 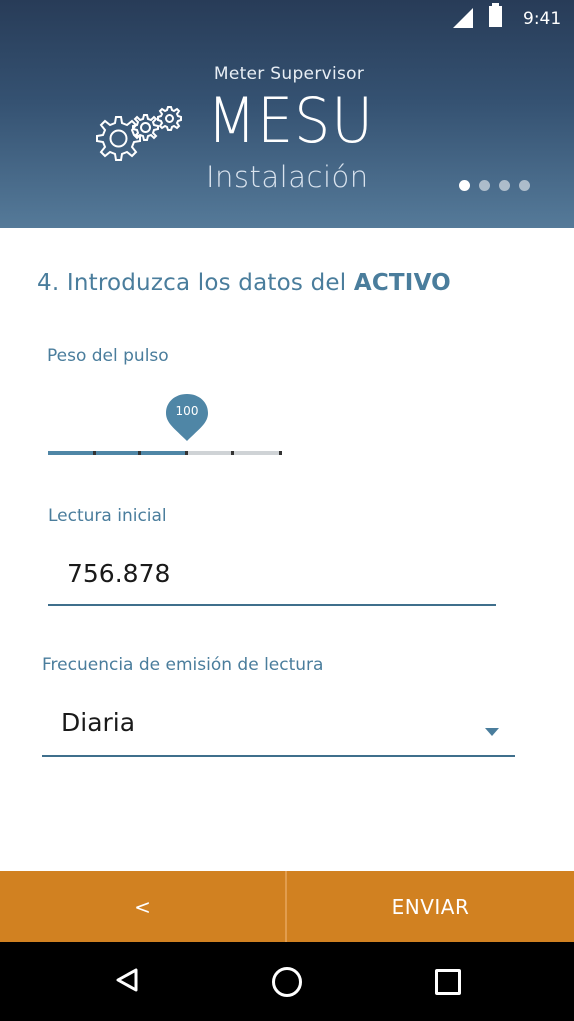 What do you see at coordinates (289, 74) in the screenshot?
I see `app-subtitle: Meter Supervisor` at bounding box center [289, 74].